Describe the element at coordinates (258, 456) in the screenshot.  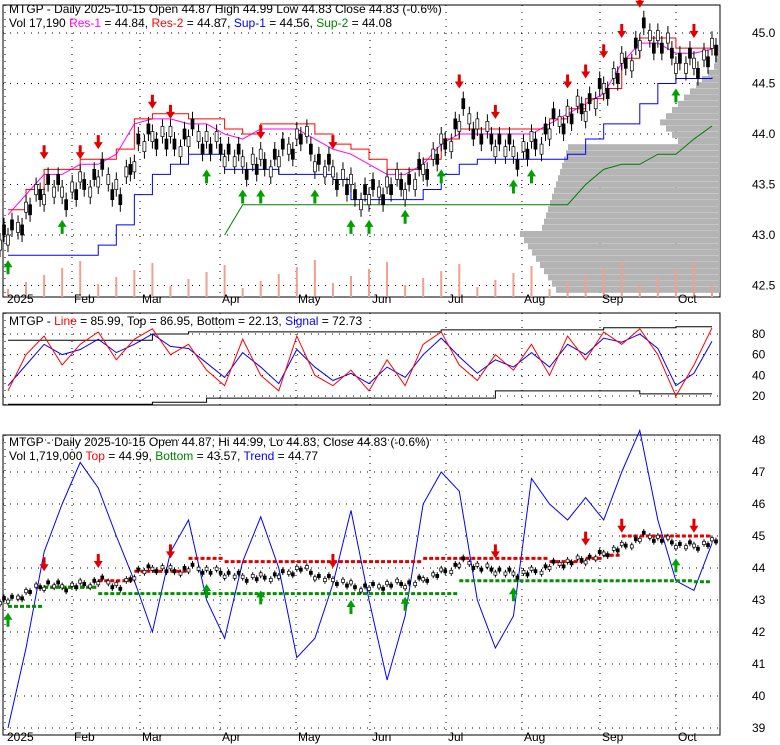
I see `trend-label: Trend` at that location.